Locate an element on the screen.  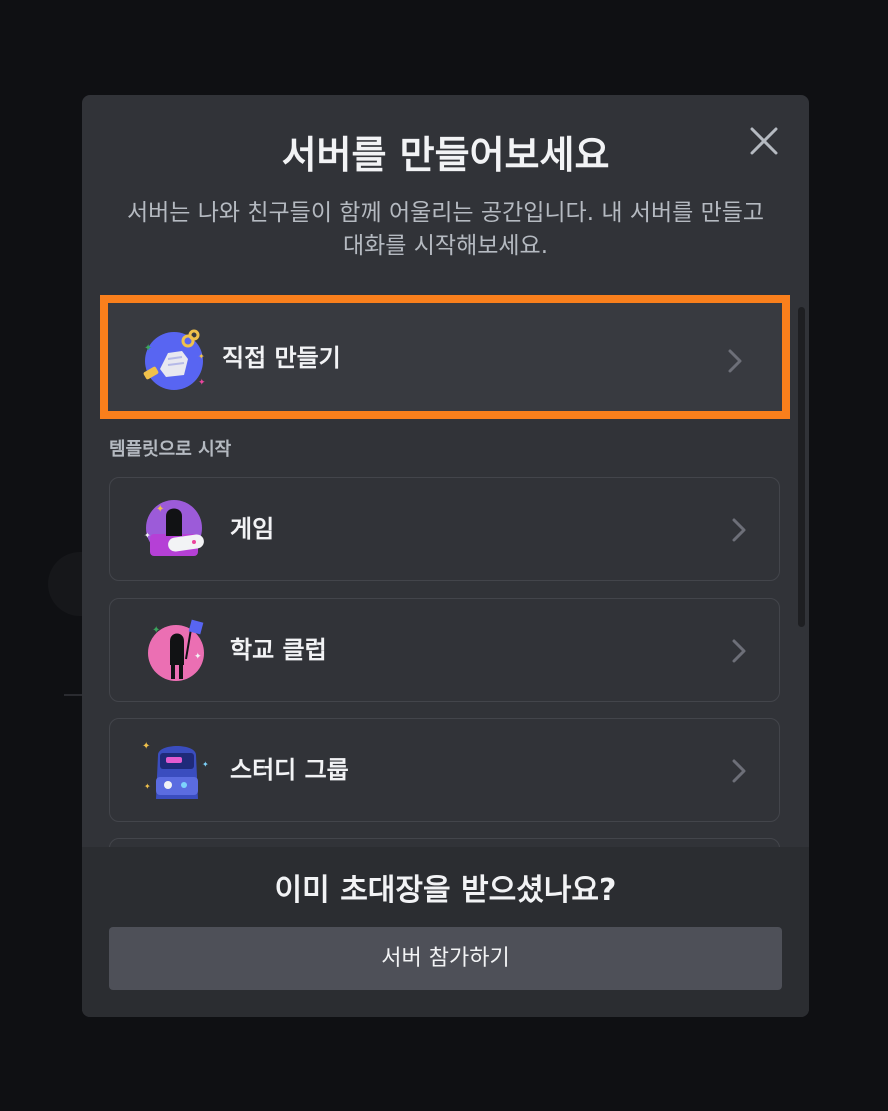
join-server-button: 서버 참가하기 is located at coordinates (445, 958).